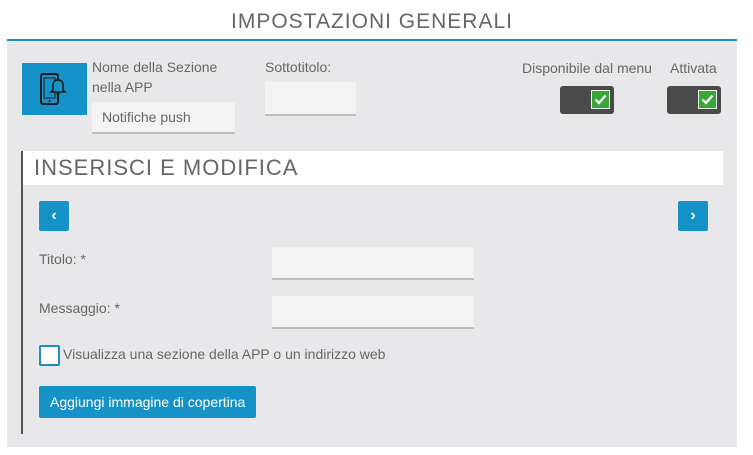  Describe the element at coordinates (693, 68) in the screenshot. I see `enabled-label: Attivata` at that location.